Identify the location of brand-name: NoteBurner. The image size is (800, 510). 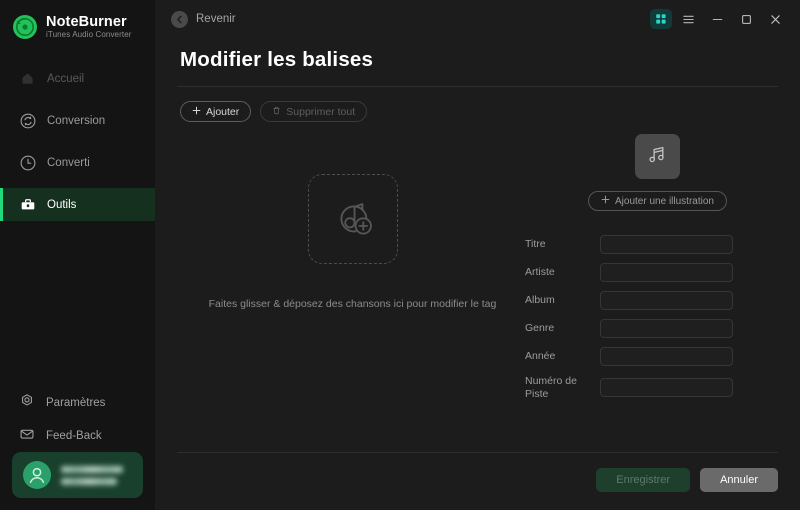
(86, 22).